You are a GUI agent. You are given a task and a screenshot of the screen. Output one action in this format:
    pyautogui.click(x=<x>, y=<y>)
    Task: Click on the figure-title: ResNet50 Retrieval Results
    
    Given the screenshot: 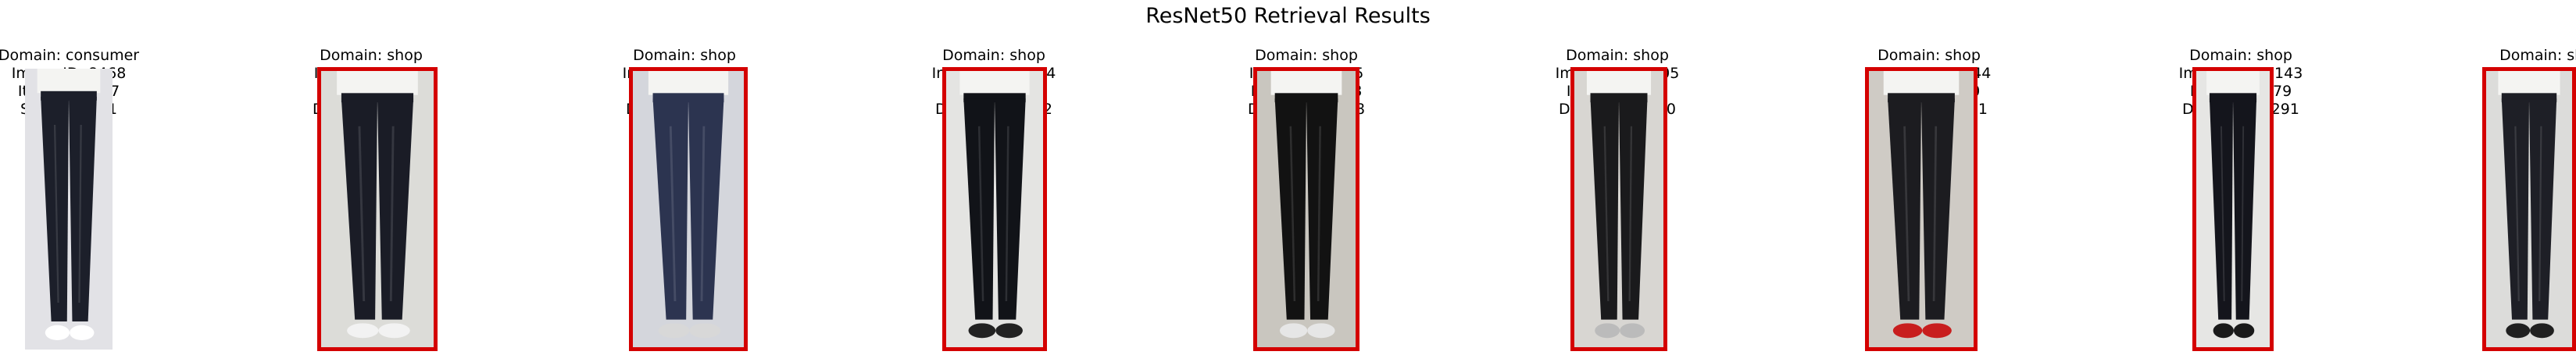 What is the action you would take?
    pyautogui.click(x=1288, y=16)
    